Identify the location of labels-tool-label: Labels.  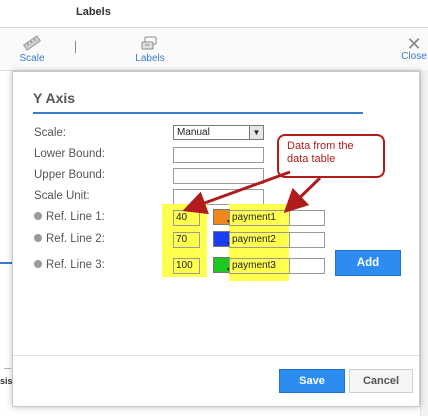
(150, 58).